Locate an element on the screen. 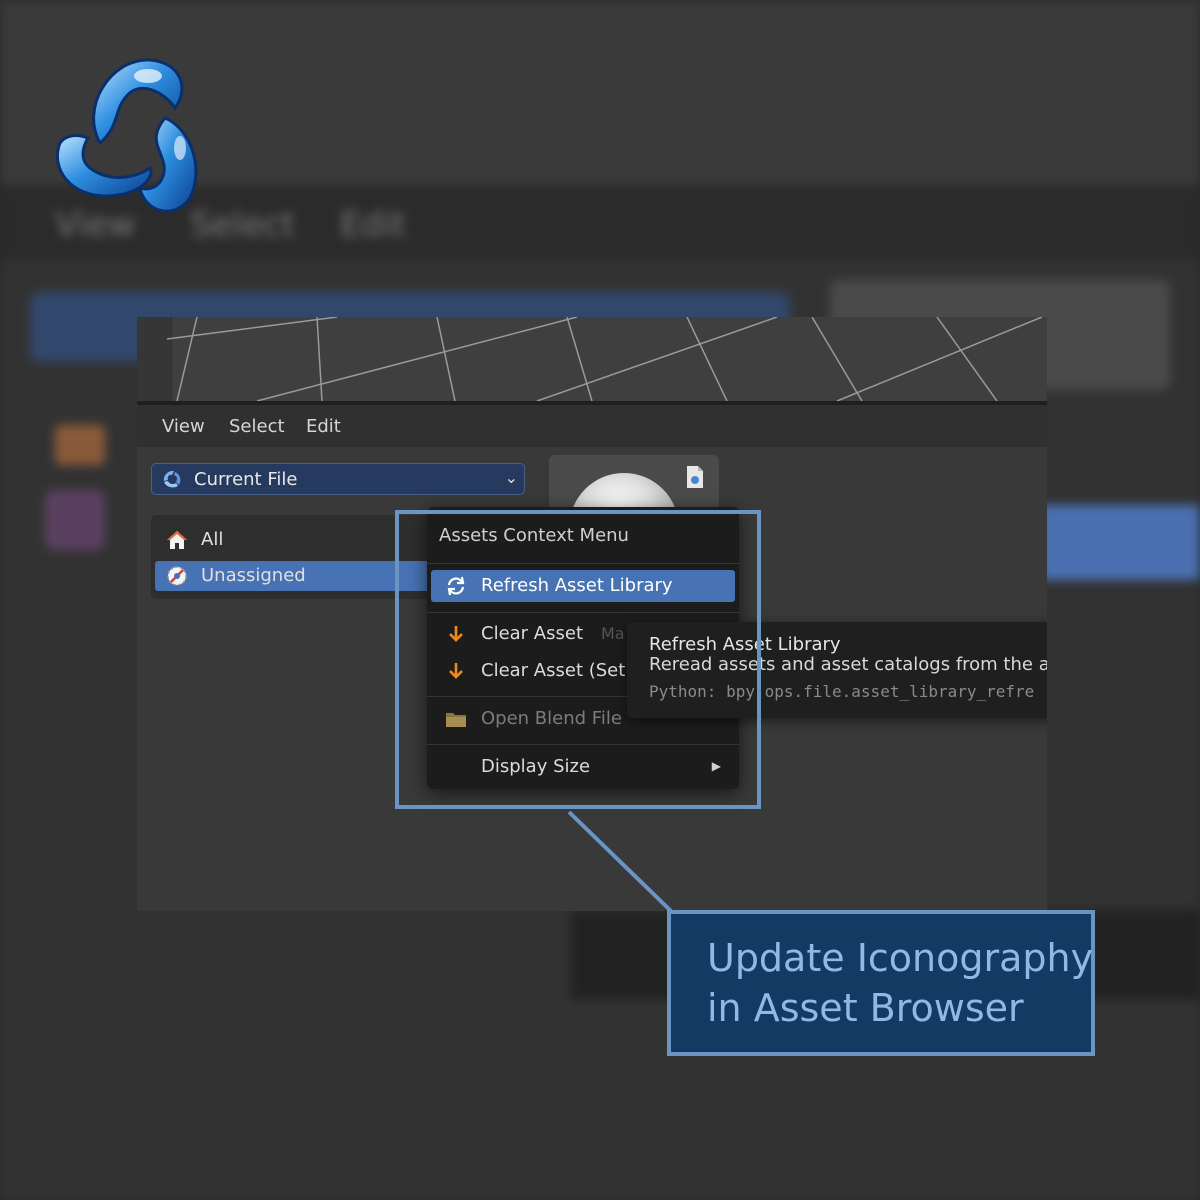 This screenshot has height=1200, width=1200. menu-edit: Edit is located at coordinates (323, 426).